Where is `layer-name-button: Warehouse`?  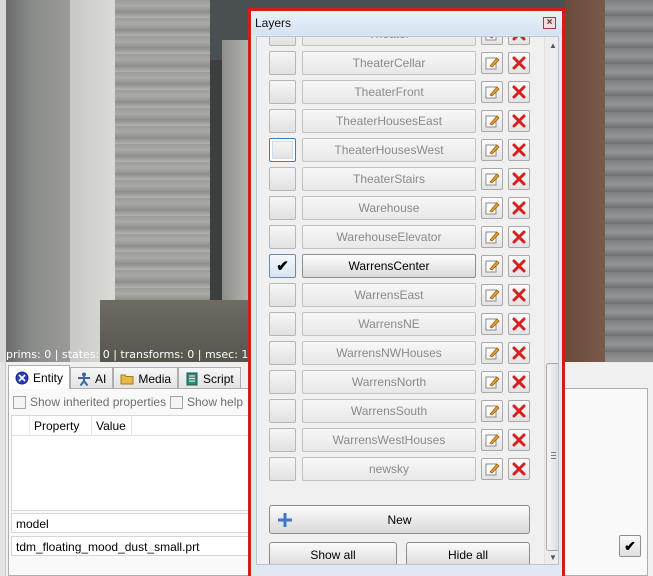
layer-name-button: Warehouse is located at coordinates (389, 208).